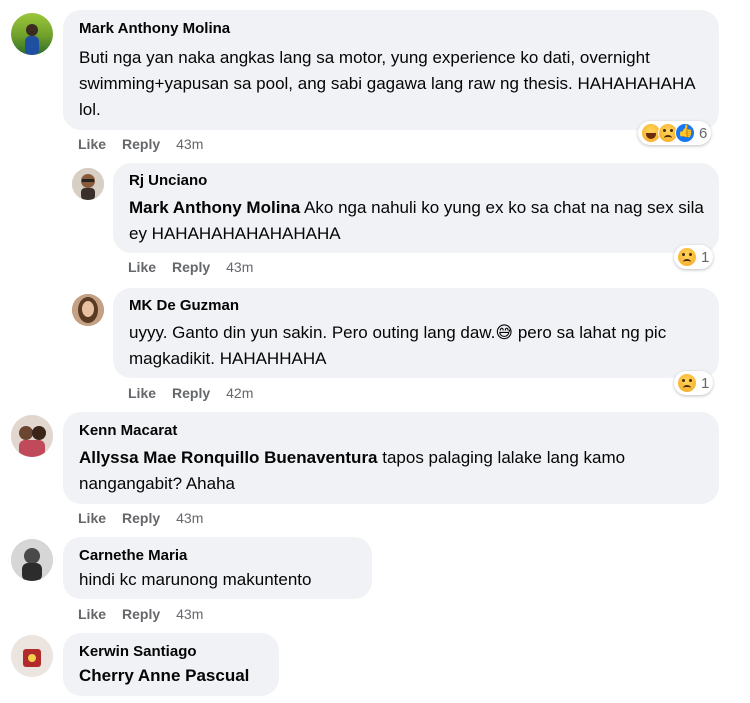 This screenshot has height=703, width=750. I want to click on sweat-smile-emoji: 😅, so click(504, 332).